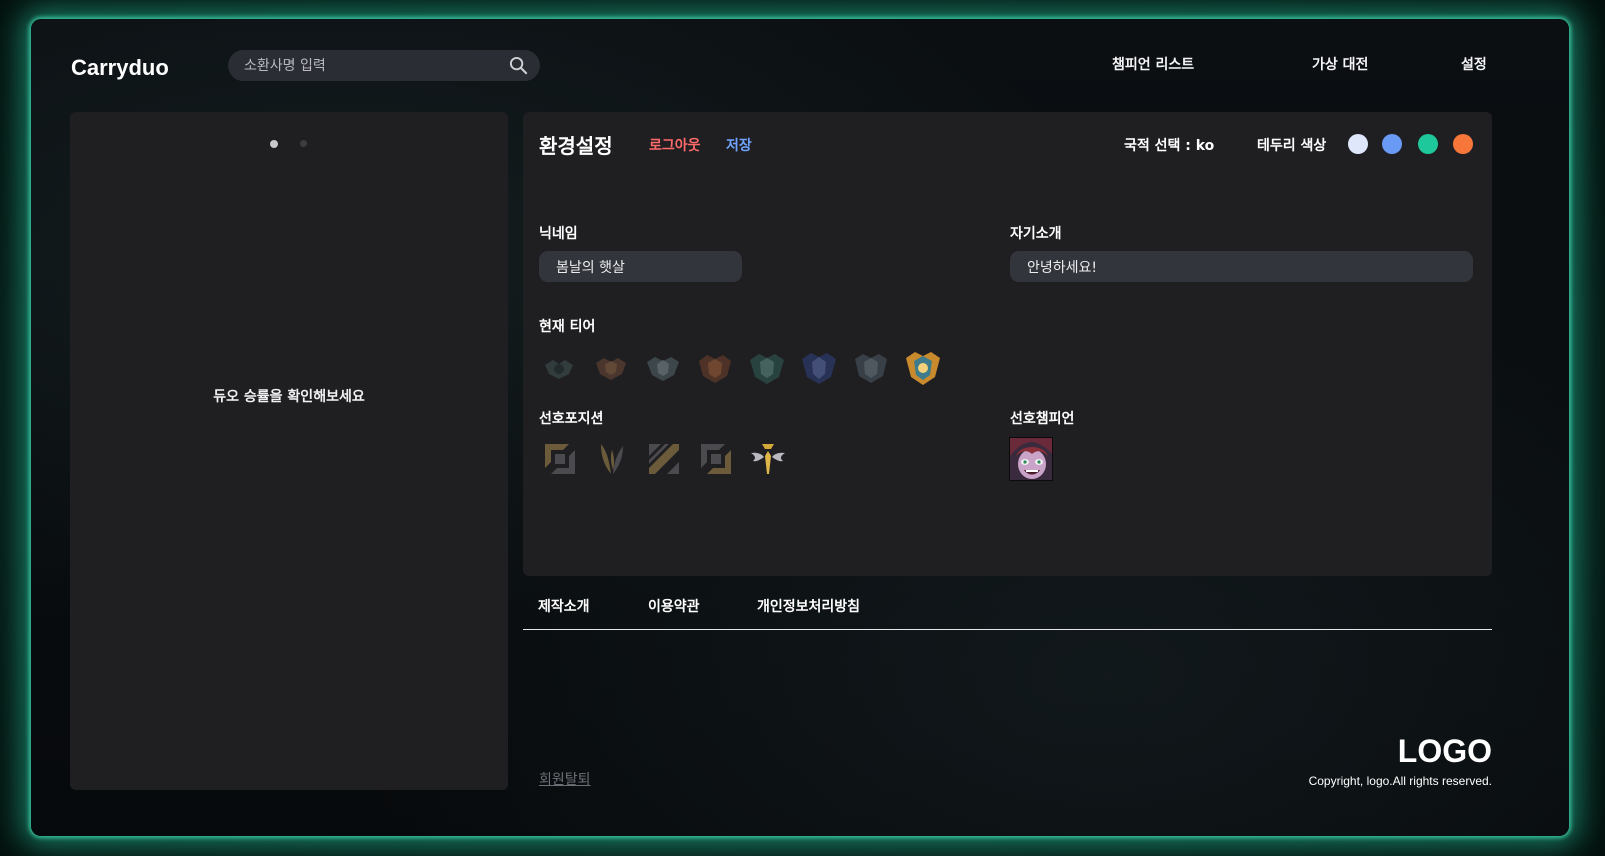  What do you see at coordinates (612, 459) in the screenshot?
I see `jungle-position-icon` at bounding box center [612, 459].